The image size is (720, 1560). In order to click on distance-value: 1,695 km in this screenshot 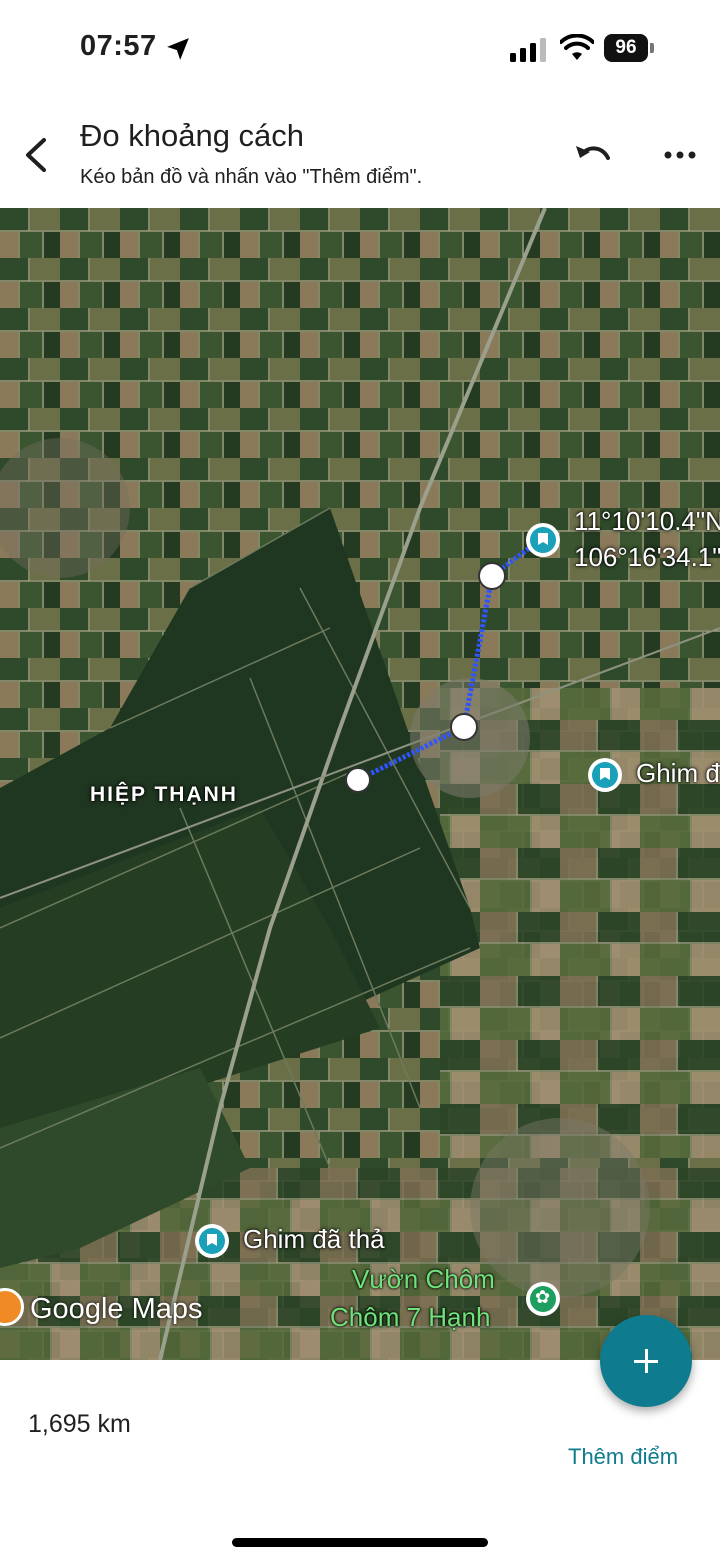, I will do `click(79, 1424)`.